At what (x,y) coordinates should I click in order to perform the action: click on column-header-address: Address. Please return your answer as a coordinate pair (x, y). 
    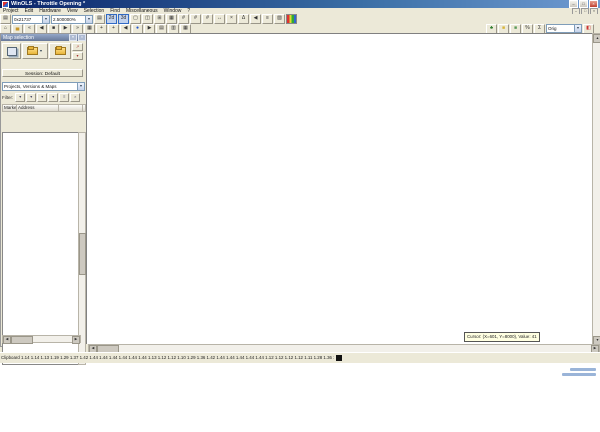
    Looking at the image, I should click on (38, 108).